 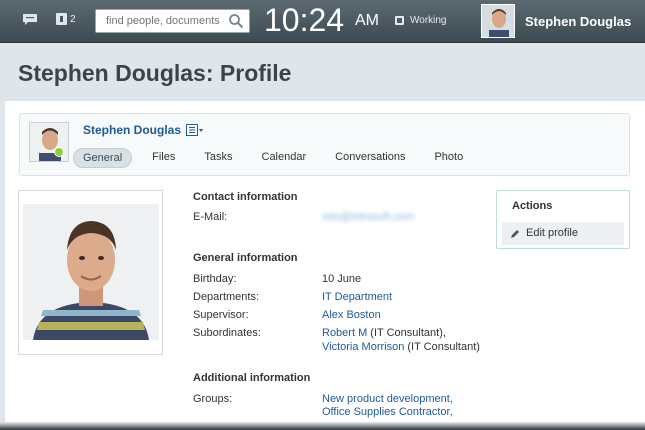 I want to click on subordinates-label: Subordinates:, so click(x=227, y=333).